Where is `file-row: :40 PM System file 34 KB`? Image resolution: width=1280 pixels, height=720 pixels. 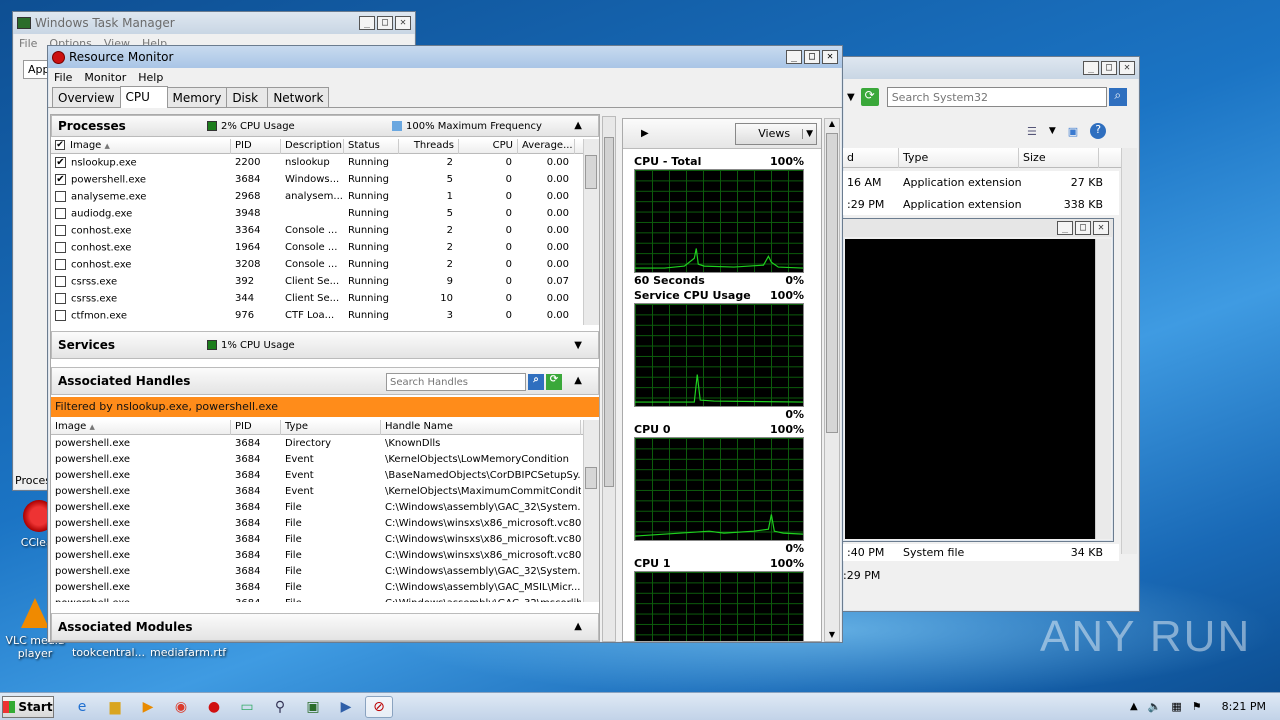 file-row: :40 PM System file 34 KB is located at coordinates (981, 552).